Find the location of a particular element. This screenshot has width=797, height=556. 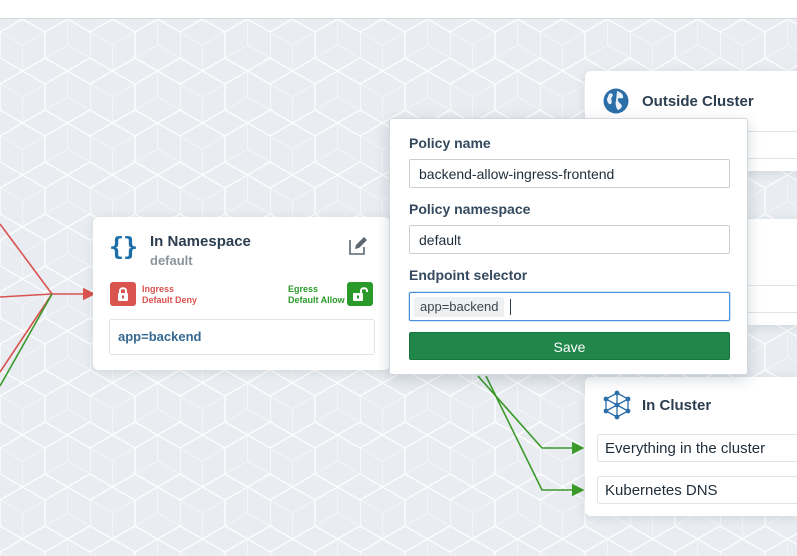

namespace-subtitle: default is located at coordinates (171, 260).